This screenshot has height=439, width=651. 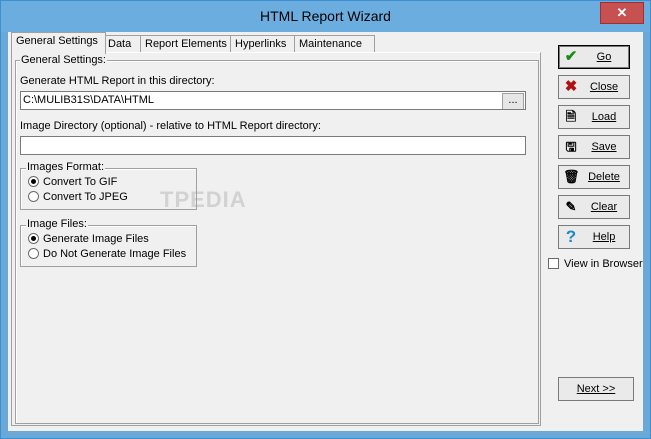 What do you see at coordinates (122, 44) in the screenshot?
I see `tab-data: Data` at bounding box center [122, 44].